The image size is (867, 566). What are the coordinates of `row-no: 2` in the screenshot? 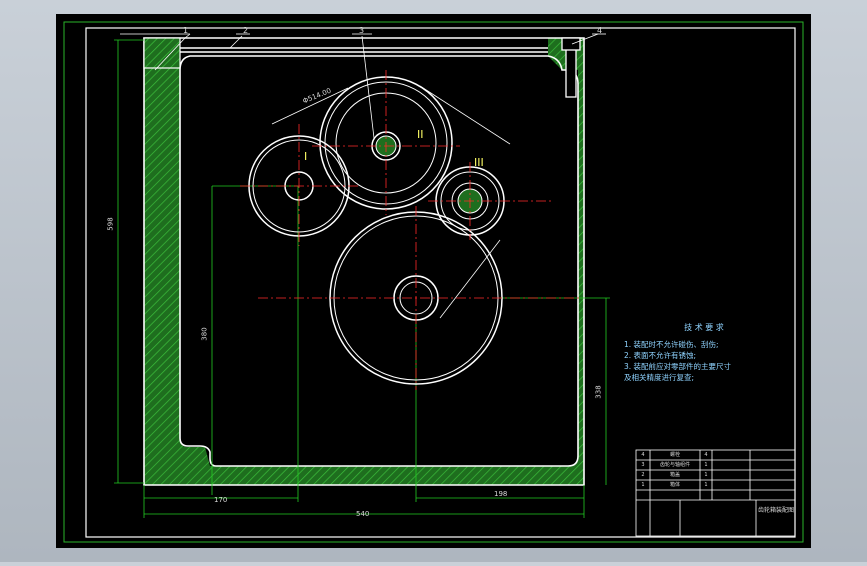 It's located at (643, 475).